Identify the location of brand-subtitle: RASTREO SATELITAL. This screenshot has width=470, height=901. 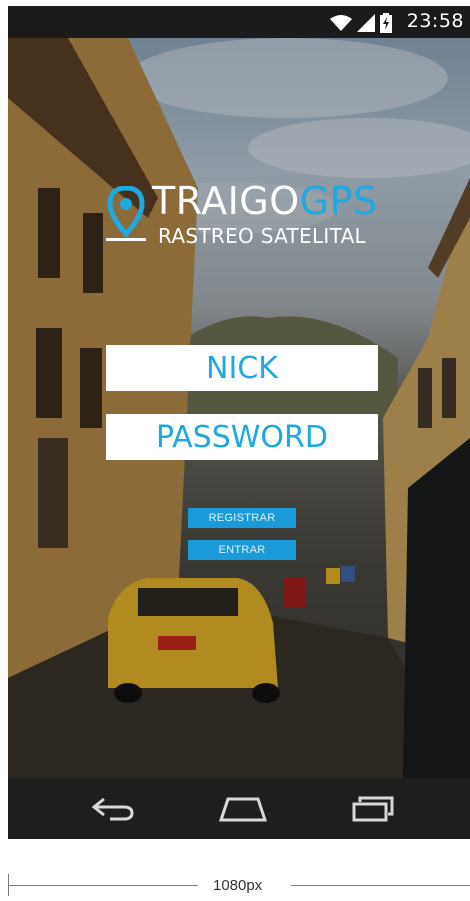
(262, 236).